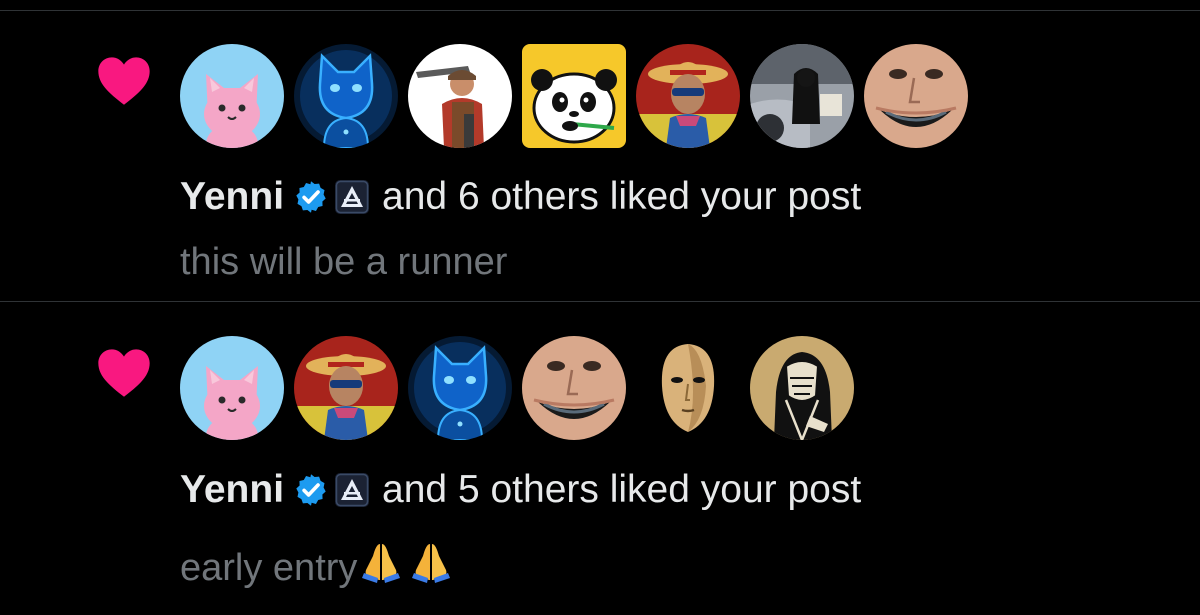 The image size is (1200, 615). Describe the element at coordinates (622, 489) in the screenshot. I see `action-text: and 5 others liked your post` at that location.